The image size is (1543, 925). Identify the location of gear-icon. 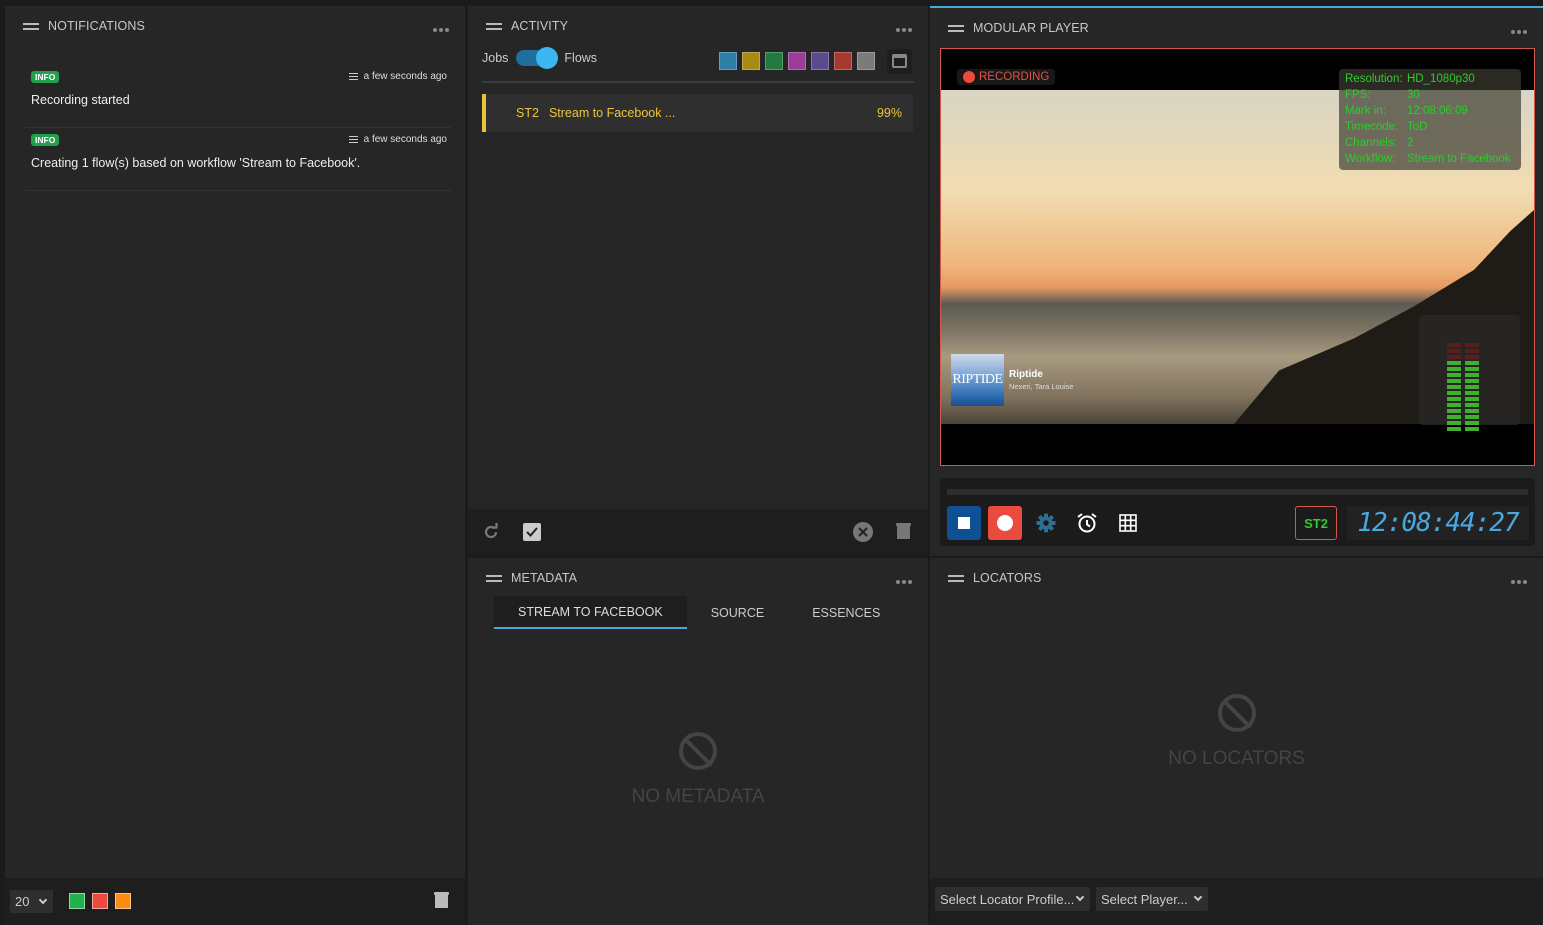
(1046, 523).